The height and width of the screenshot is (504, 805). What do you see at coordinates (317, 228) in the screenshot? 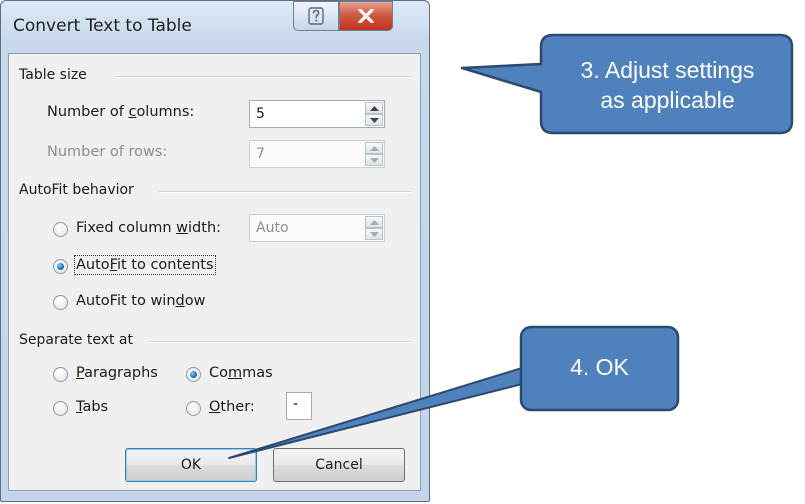
I see `fixed-width-spinbox: Auto` at bounding box center [317, 228].